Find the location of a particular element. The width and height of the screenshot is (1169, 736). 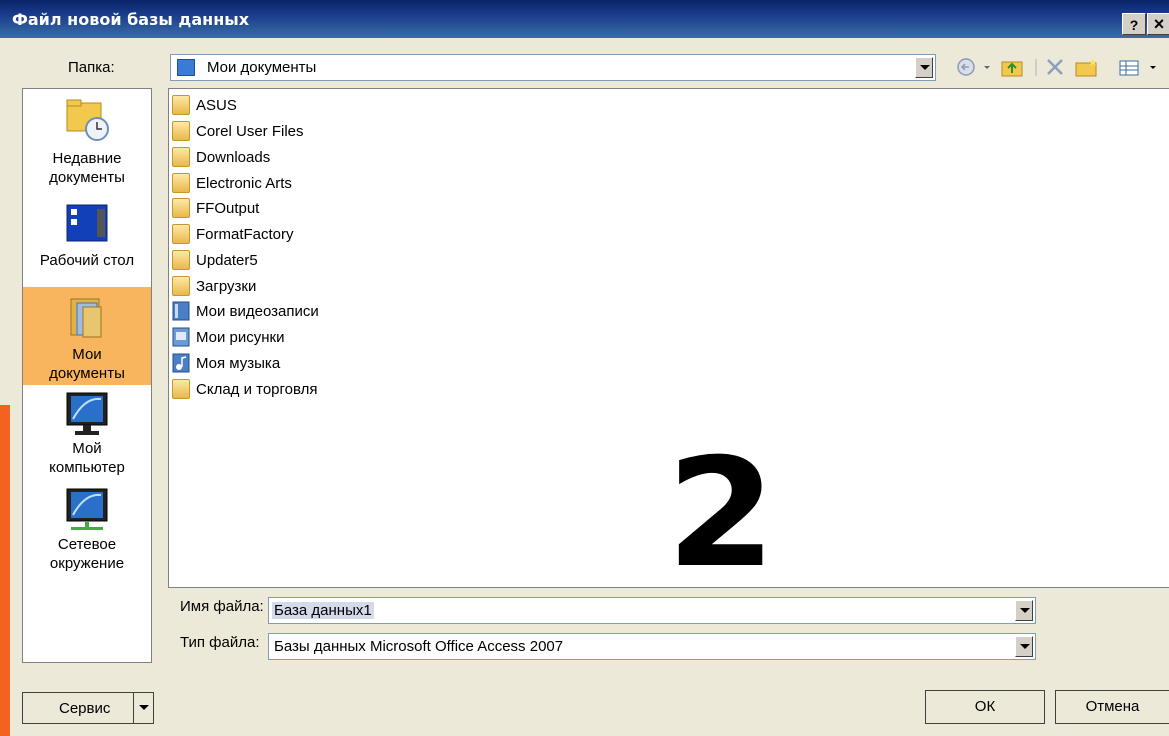

folder-label: Папка: is located at coordinates (91, 67).